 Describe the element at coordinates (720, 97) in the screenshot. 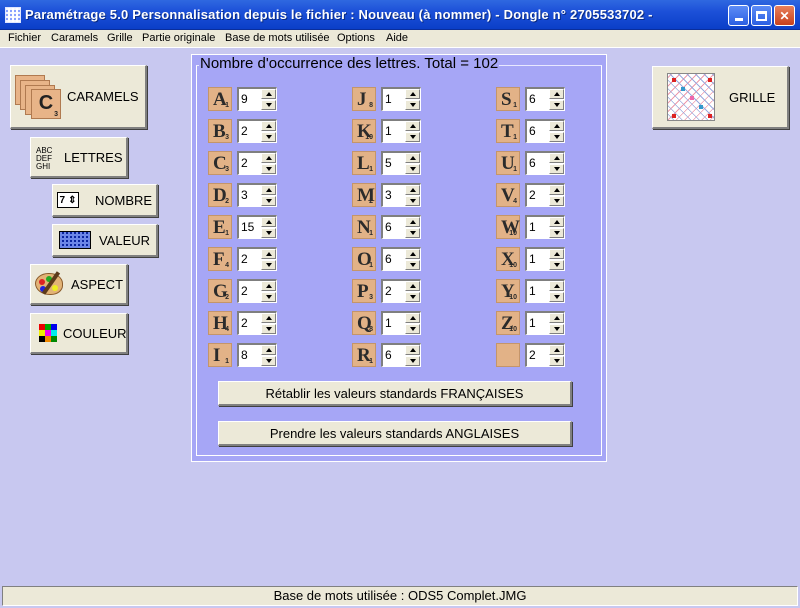

I see `grille-button: GRILLE` at that location.